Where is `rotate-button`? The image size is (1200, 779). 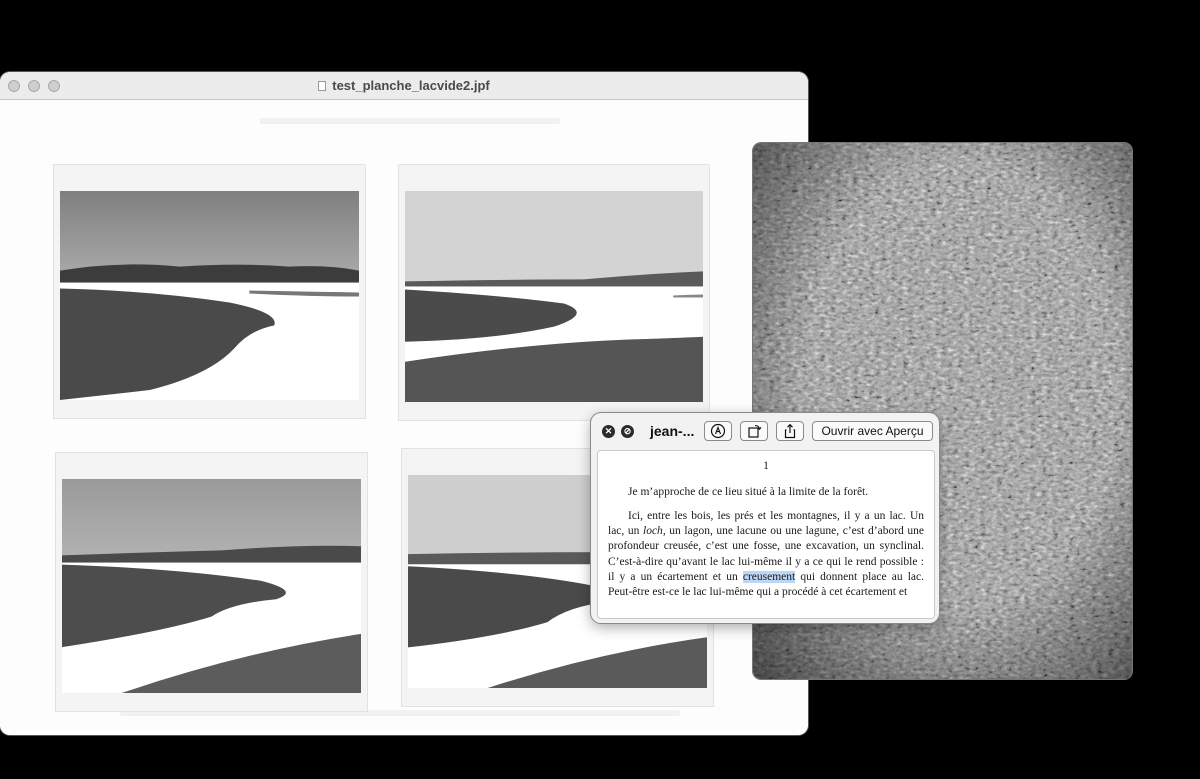
rotate-button is located at coordinates (754, 431).